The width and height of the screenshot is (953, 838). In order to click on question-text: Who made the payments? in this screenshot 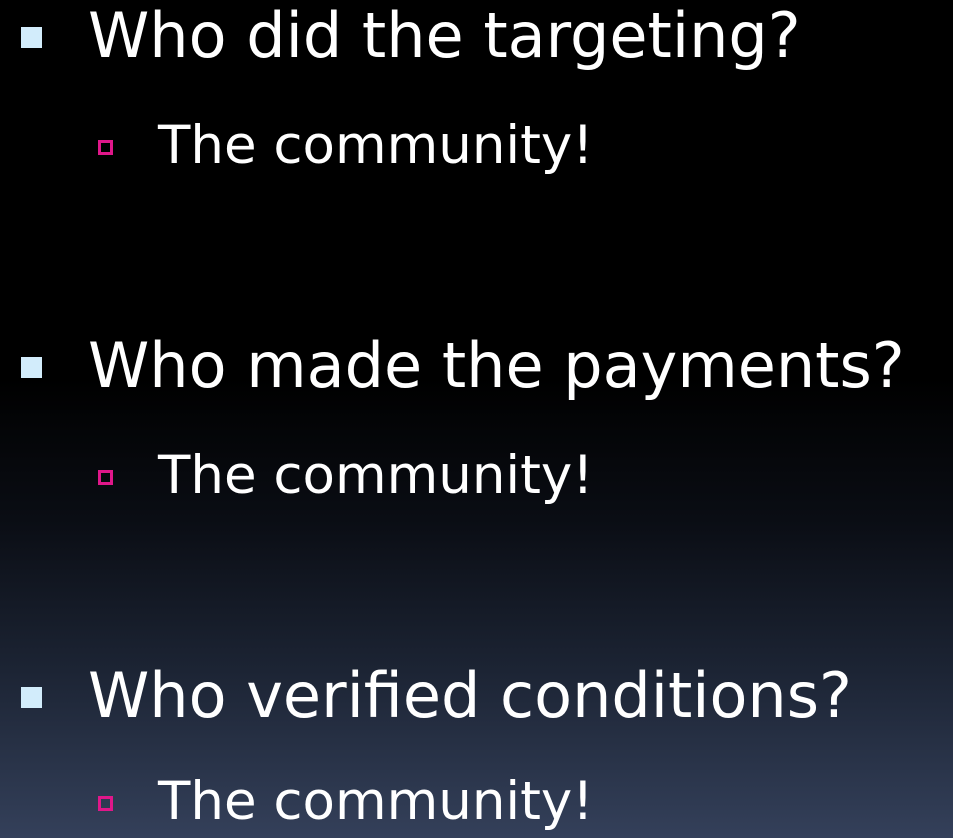, I will do `click(496, 365)`.